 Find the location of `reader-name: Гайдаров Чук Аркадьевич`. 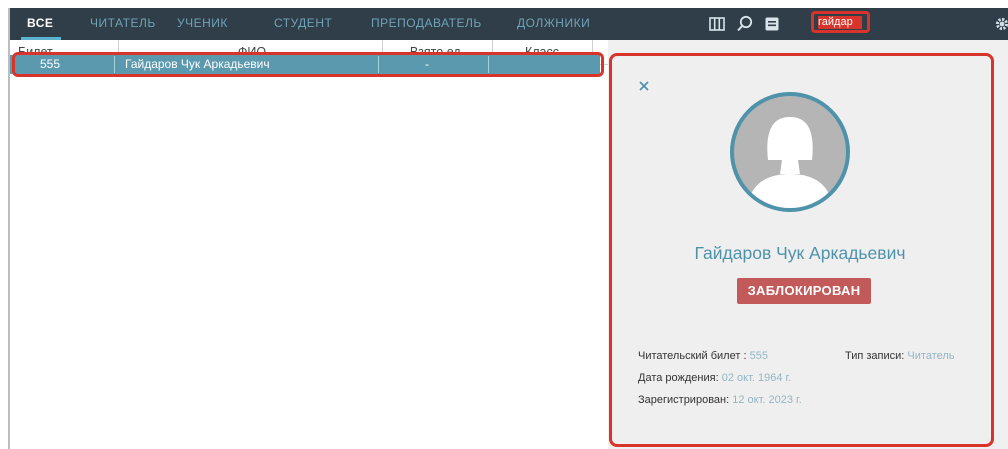

reader-name: Гайдаров Чук Аркадьевич is located at coordinates (800, 253).